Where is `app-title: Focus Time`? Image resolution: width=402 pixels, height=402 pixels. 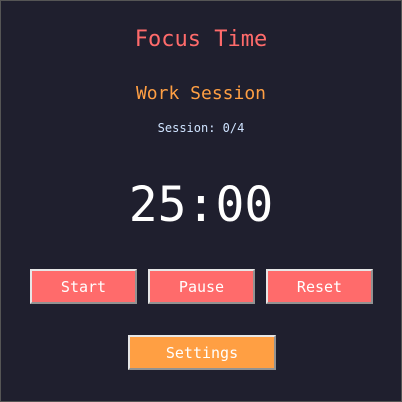 app-title: Focus Time is located at coordinates (201, 39).